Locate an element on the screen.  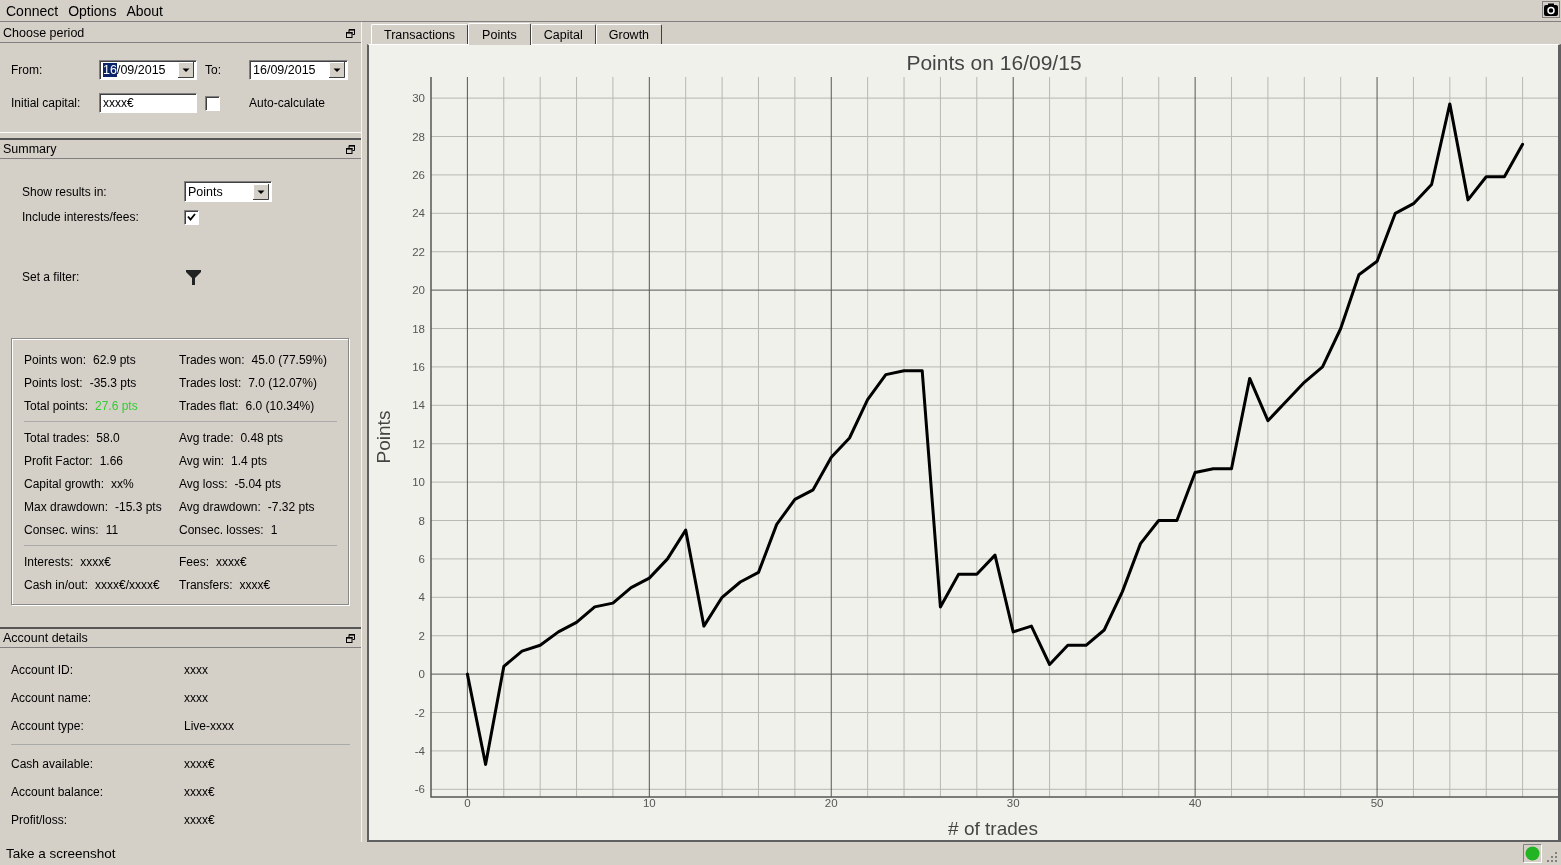
date-text: 16 is located at coordinates (110, 70).